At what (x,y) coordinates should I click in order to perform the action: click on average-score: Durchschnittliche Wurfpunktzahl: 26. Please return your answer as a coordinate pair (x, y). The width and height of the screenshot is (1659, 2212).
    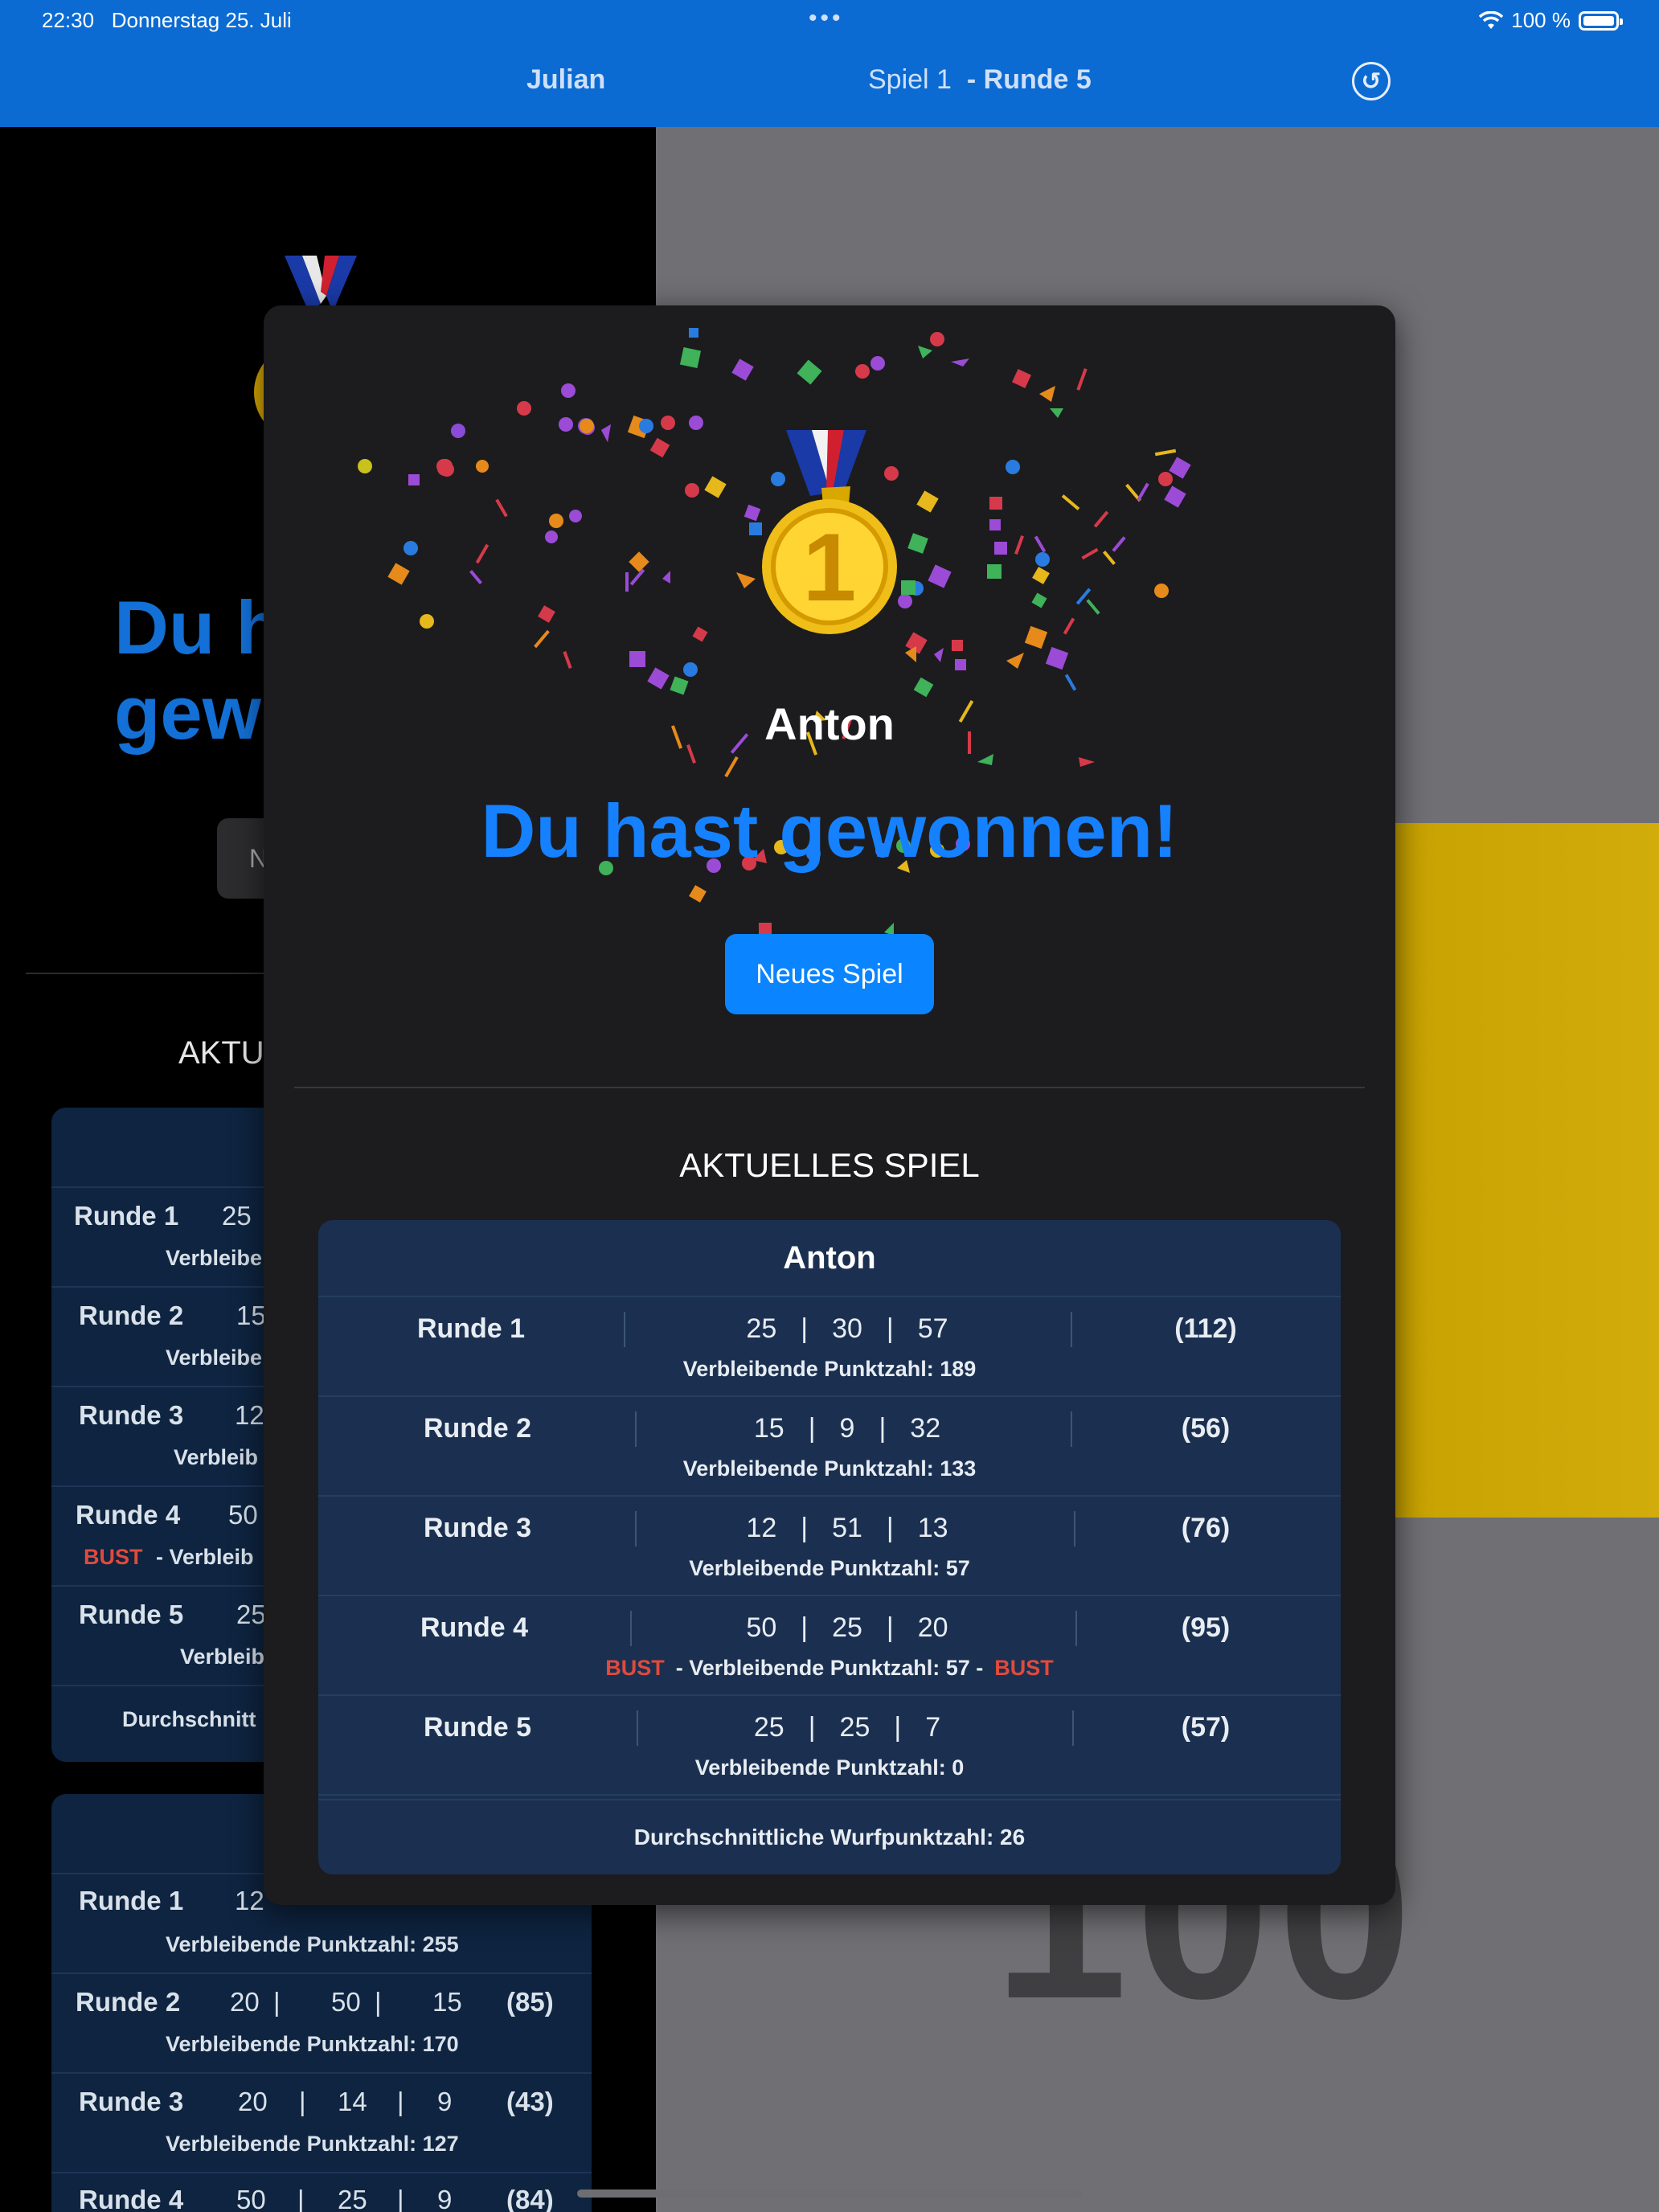
    Looking at the image, I should click on (829, 1836).